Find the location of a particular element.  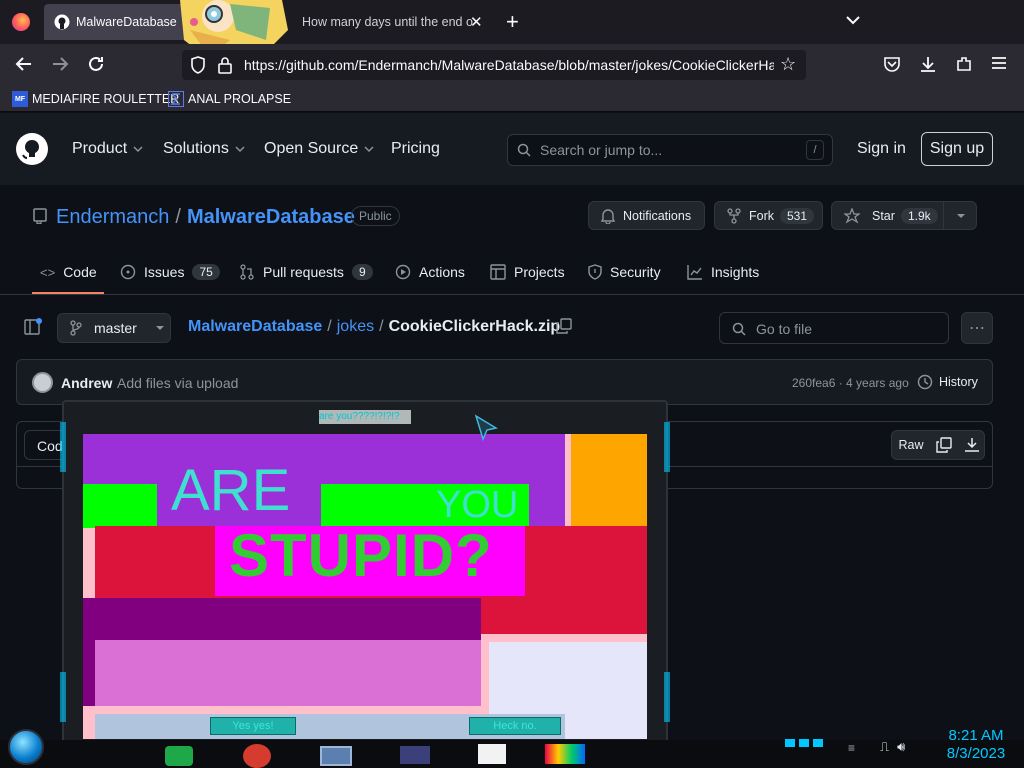

history-link: History is located at coordinates (947, 382).